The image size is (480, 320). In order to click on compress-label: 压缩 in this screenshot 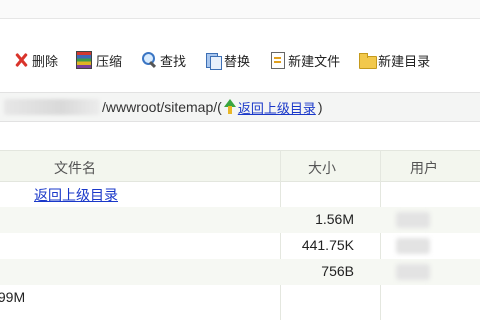, I will do `click(109, 61)`.